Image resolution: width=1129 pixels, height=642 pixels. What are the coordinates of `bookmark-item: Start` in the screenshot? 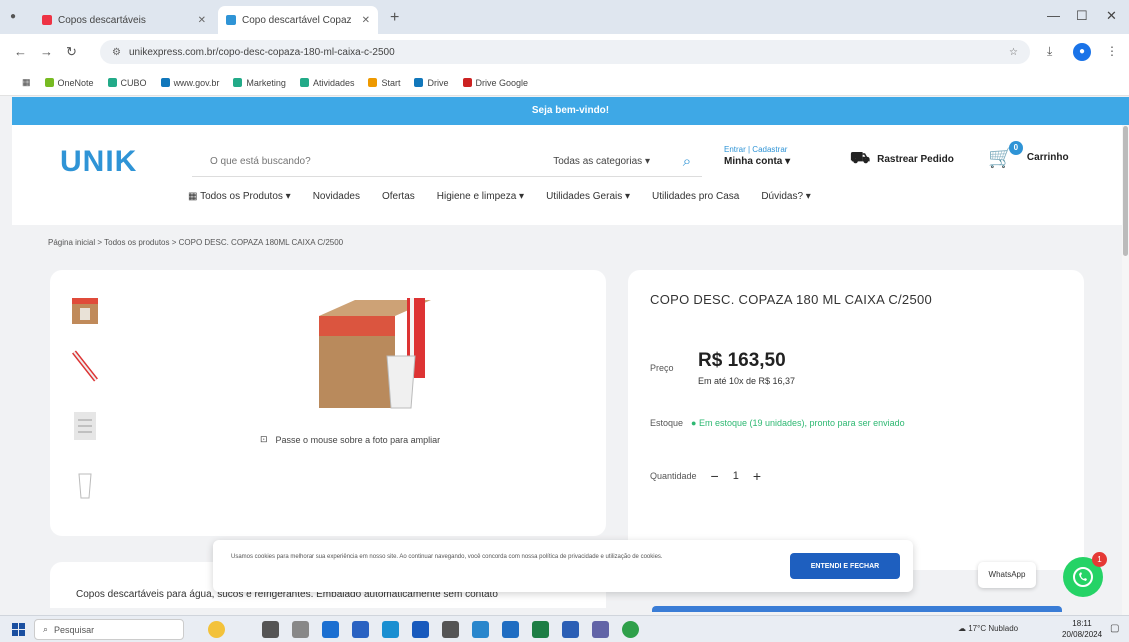 It's located at (384, 83).